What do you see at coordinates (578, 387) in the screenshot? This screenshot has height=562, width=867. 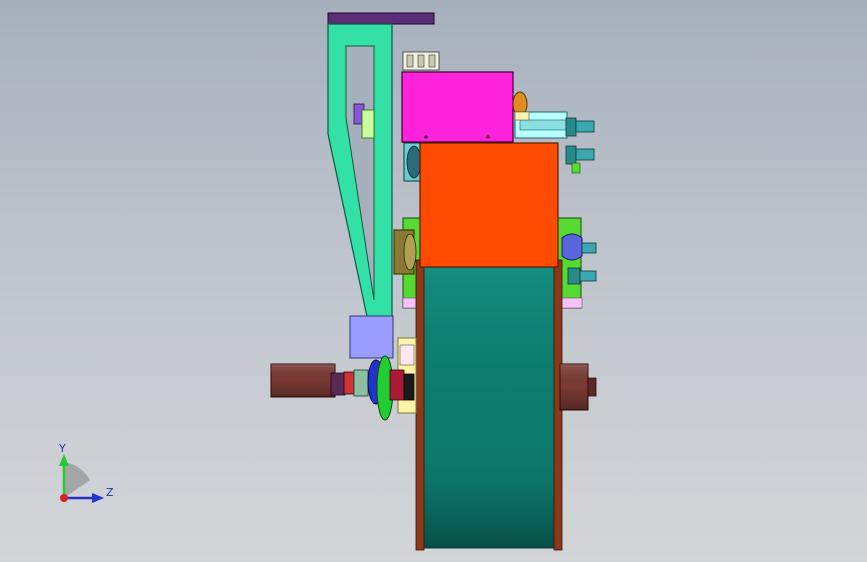 I see `right-shaft-part` at bounding box center [578, 387].